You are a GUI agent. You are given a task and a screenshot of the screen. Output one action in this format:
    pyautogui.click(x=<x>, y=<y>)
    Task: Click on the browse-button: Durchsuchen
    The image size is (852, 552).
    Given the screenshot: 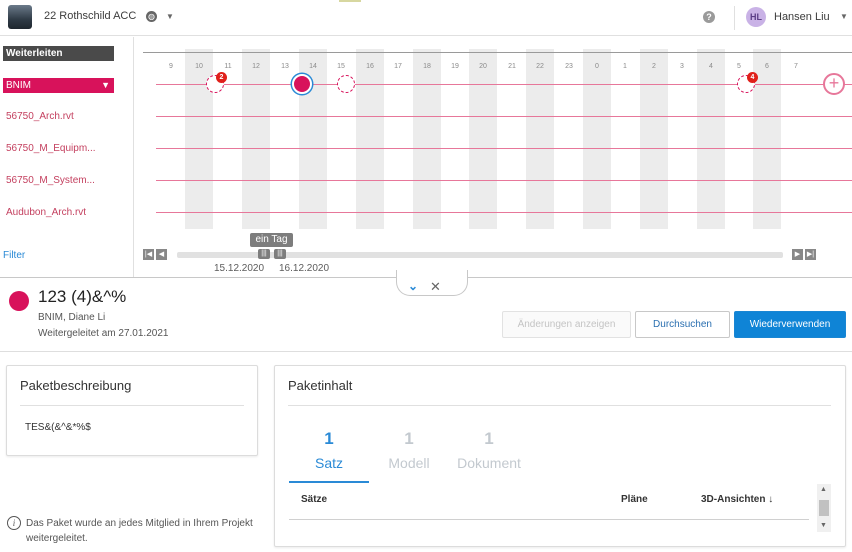 What is the action you would take?
    pyautogui.click(x=682, y=324)
    